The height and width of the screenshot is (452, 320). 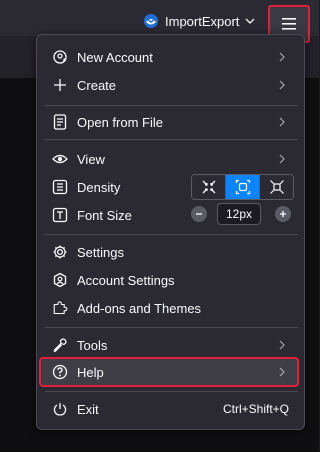 I want to click on menu-item-label: Create, so click(x=97, y=85).